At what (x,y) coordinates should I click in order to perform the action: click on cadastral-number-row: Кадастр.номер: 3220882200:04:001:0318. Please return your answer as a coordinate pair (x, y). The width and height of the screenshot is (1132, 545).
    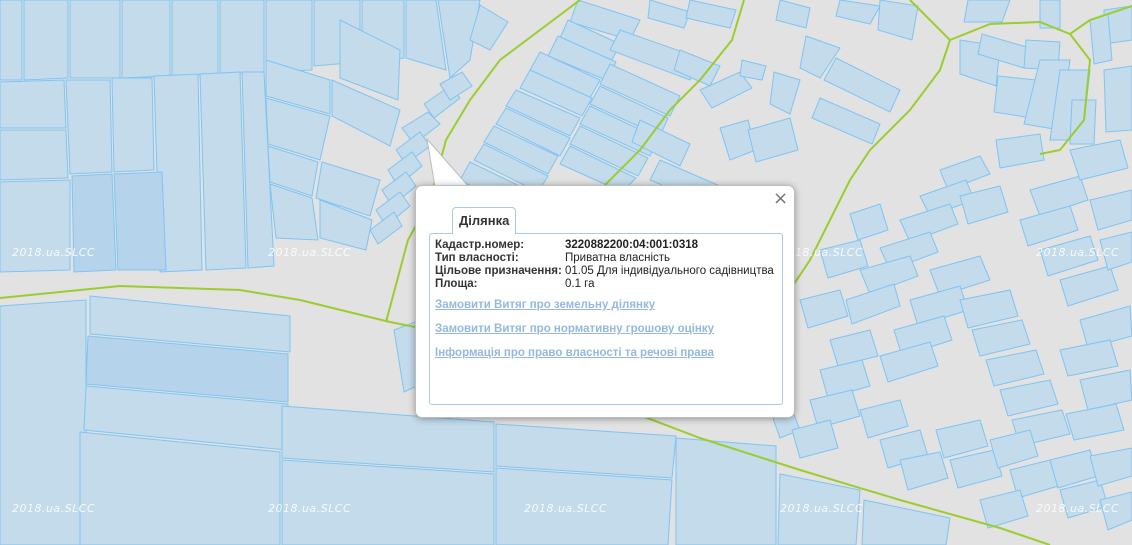
    Looking at the image, I should click on (604, 245).